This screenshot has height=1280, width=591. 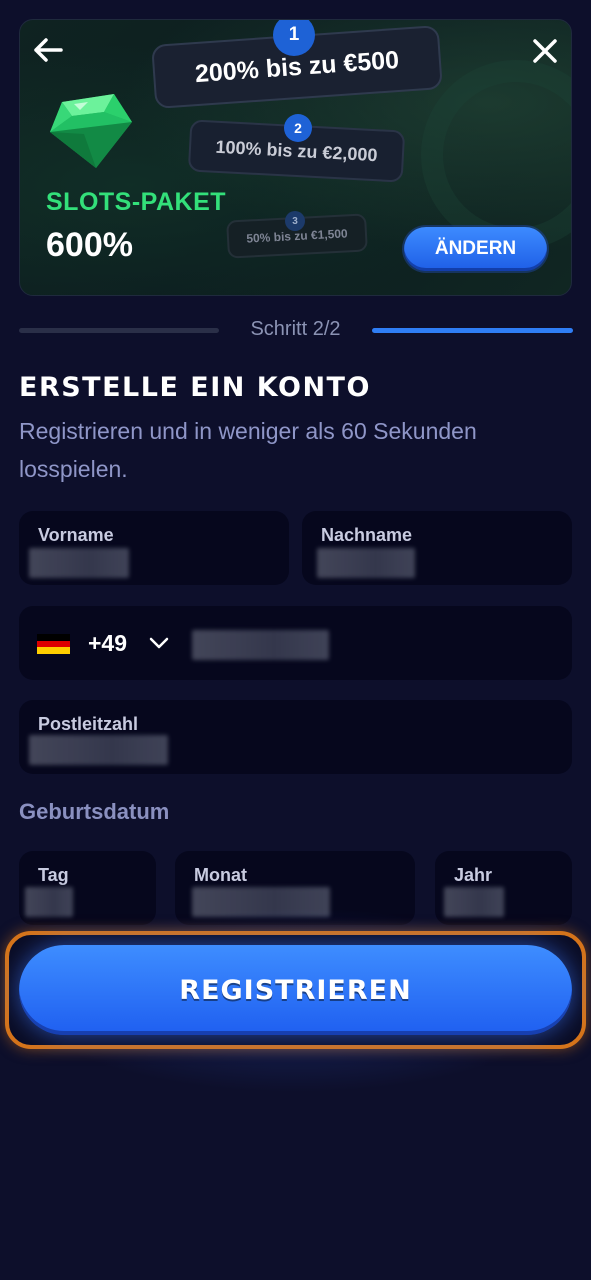 What do you see at coordinates (48, 50) in the screenshot?
I see `back-arrow-icon` at bounding box center [48, 50].